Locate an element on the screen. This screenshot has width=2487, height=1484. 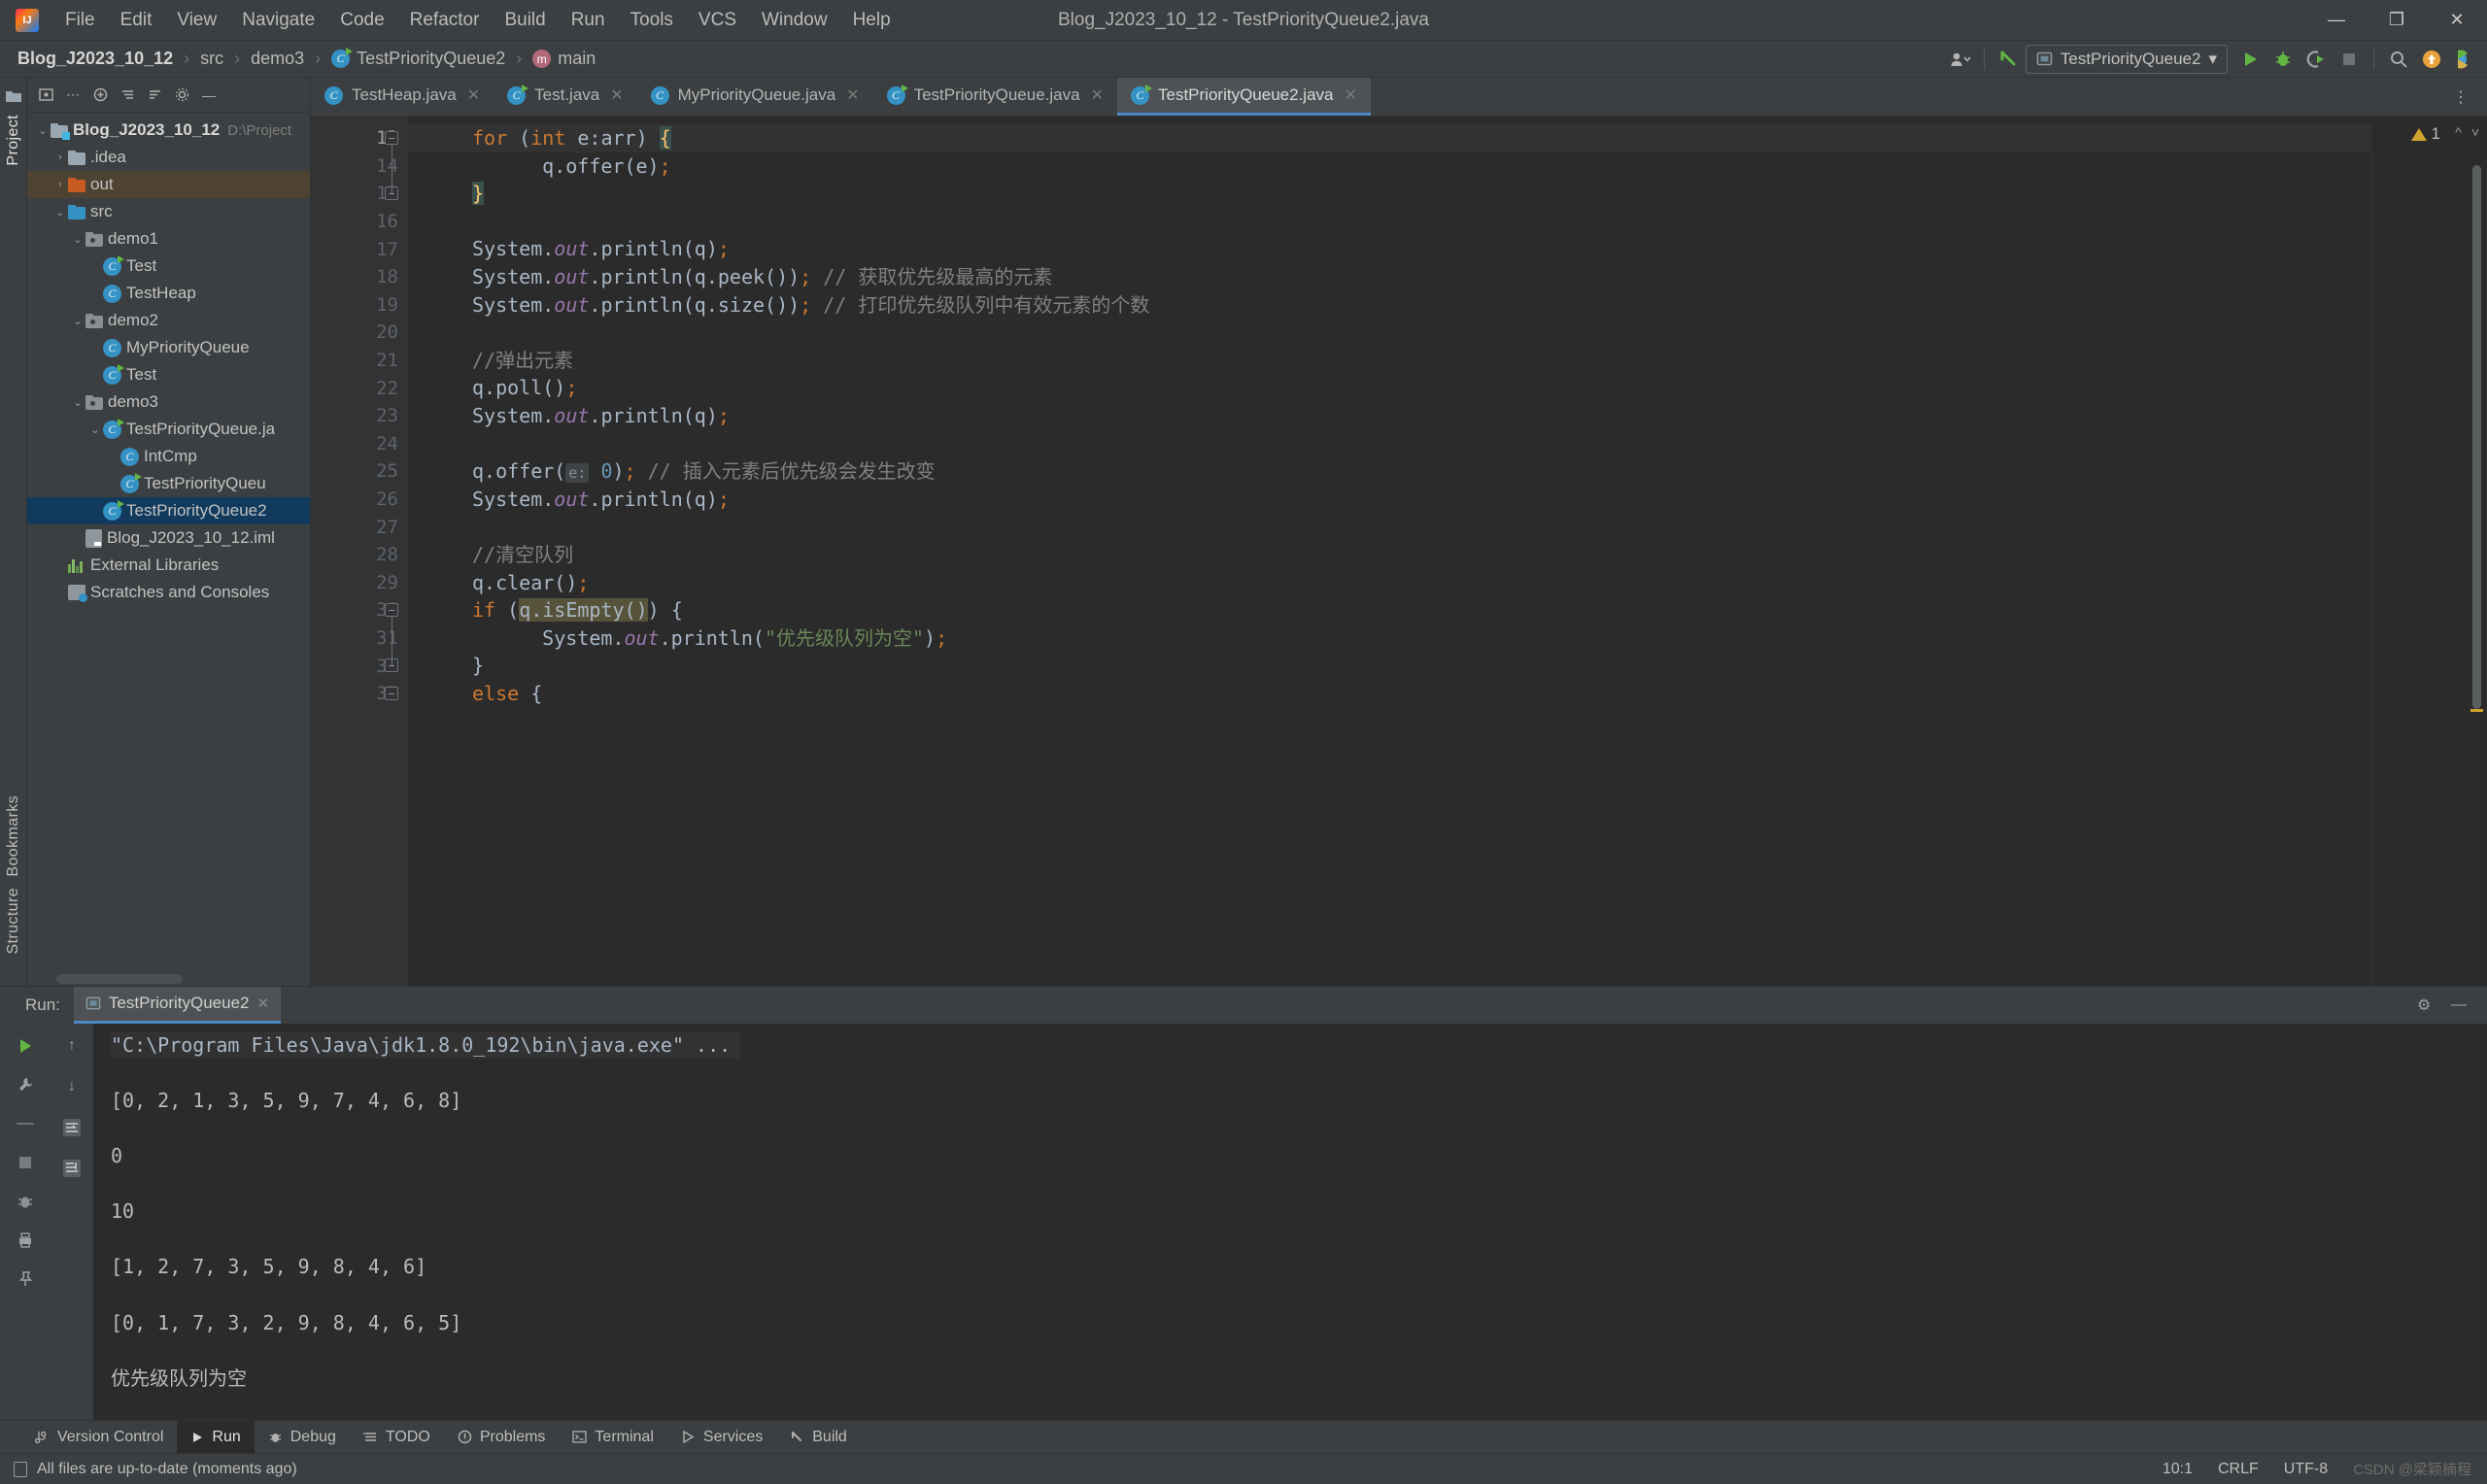
tree-node-intcmp: C IntCmp is located at coordinates (168, 457).